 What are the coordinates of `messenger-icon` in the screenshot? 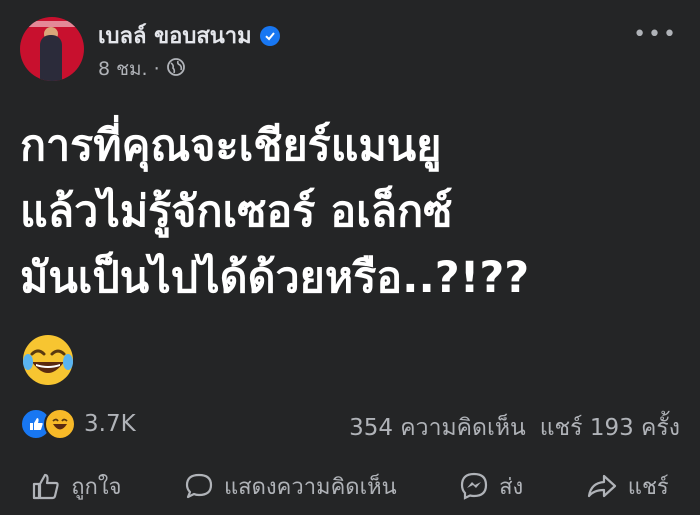 It's located at (474, 486).